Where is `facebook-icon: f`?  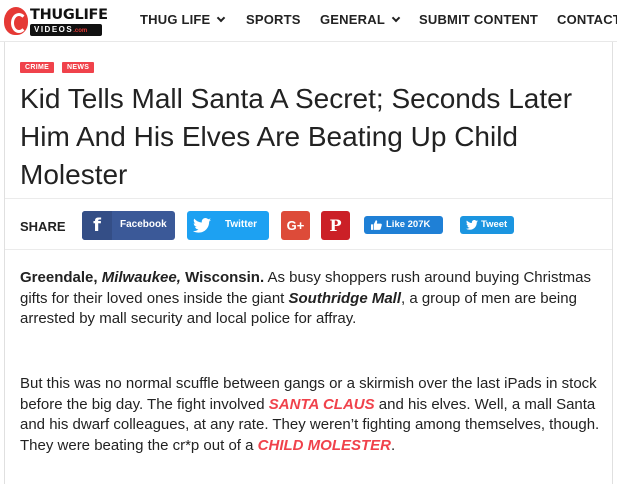 facebook-icon: f is located at coordinates (97, 225).